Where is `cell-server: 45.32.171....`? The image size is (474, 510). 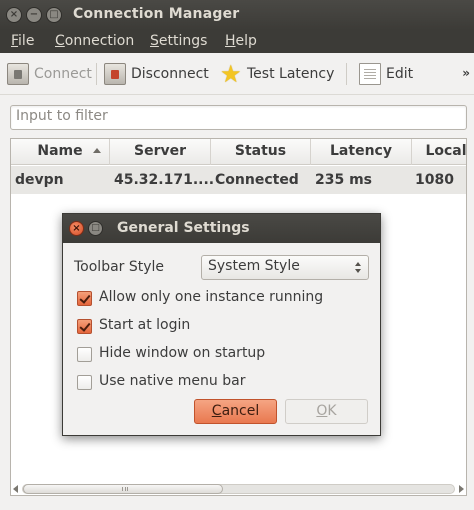
cell-server: 45.32.171.... is located at coordinates (164, 180).